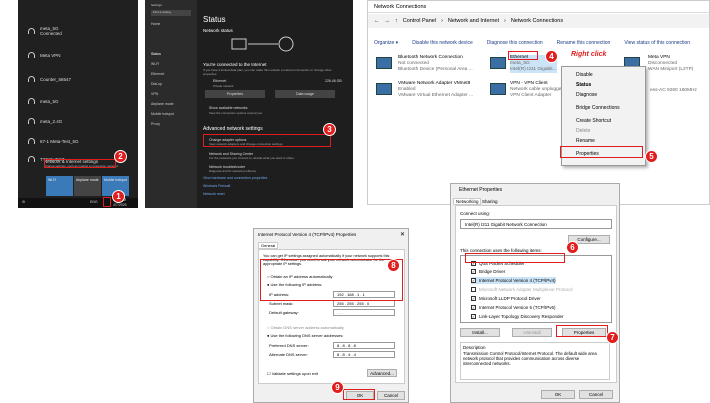  What do you see at coordinates (517, 316) in the screenshot?
I see `list-item: ✓ Link-Layer Topology Discovery Responder` at bounding box center [517, 316].